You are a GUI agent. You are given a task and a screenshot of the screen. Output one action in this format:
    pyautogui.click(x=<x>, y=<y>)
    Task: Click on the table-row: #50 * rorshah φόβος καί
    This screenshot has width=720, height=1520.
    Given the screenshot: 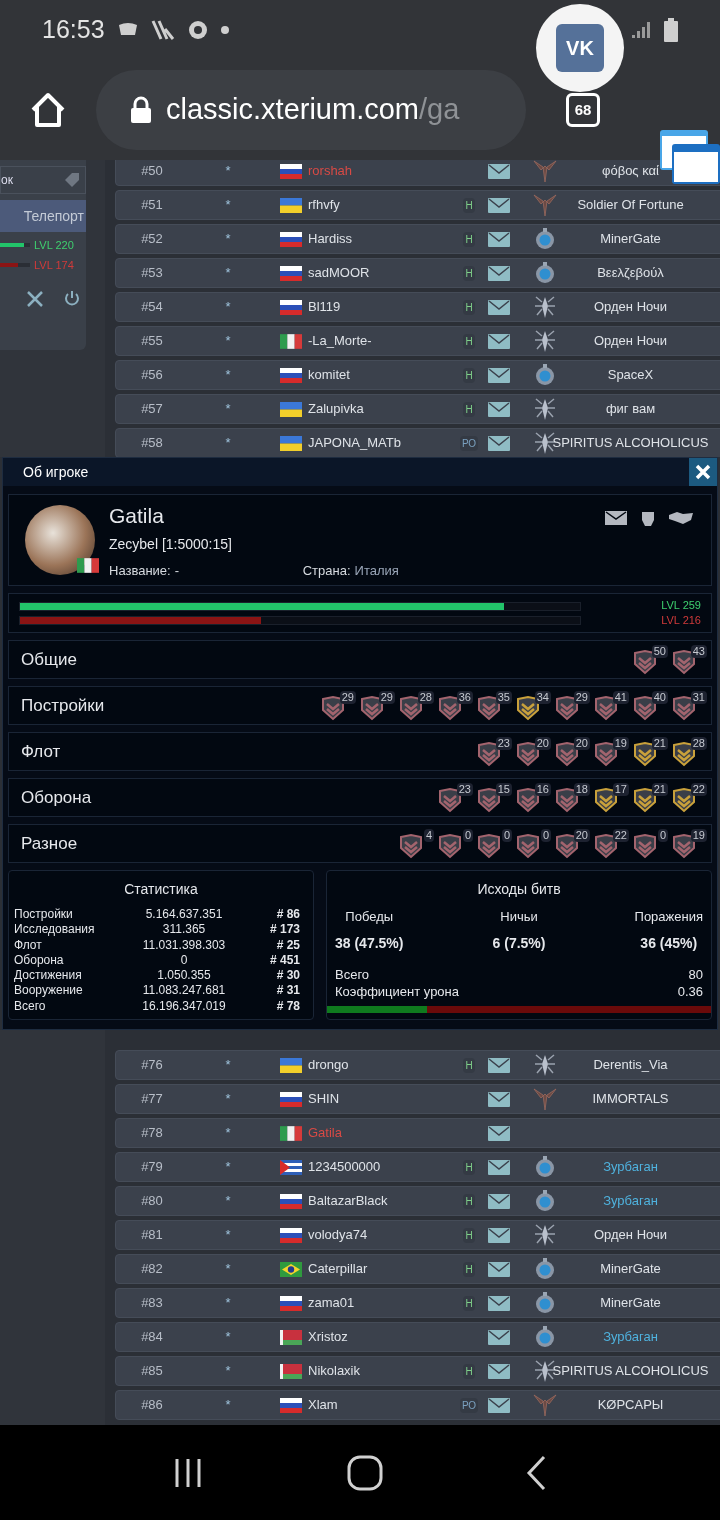 What is the action you would take?
    pyautogui.click(x=417, y=173)
    